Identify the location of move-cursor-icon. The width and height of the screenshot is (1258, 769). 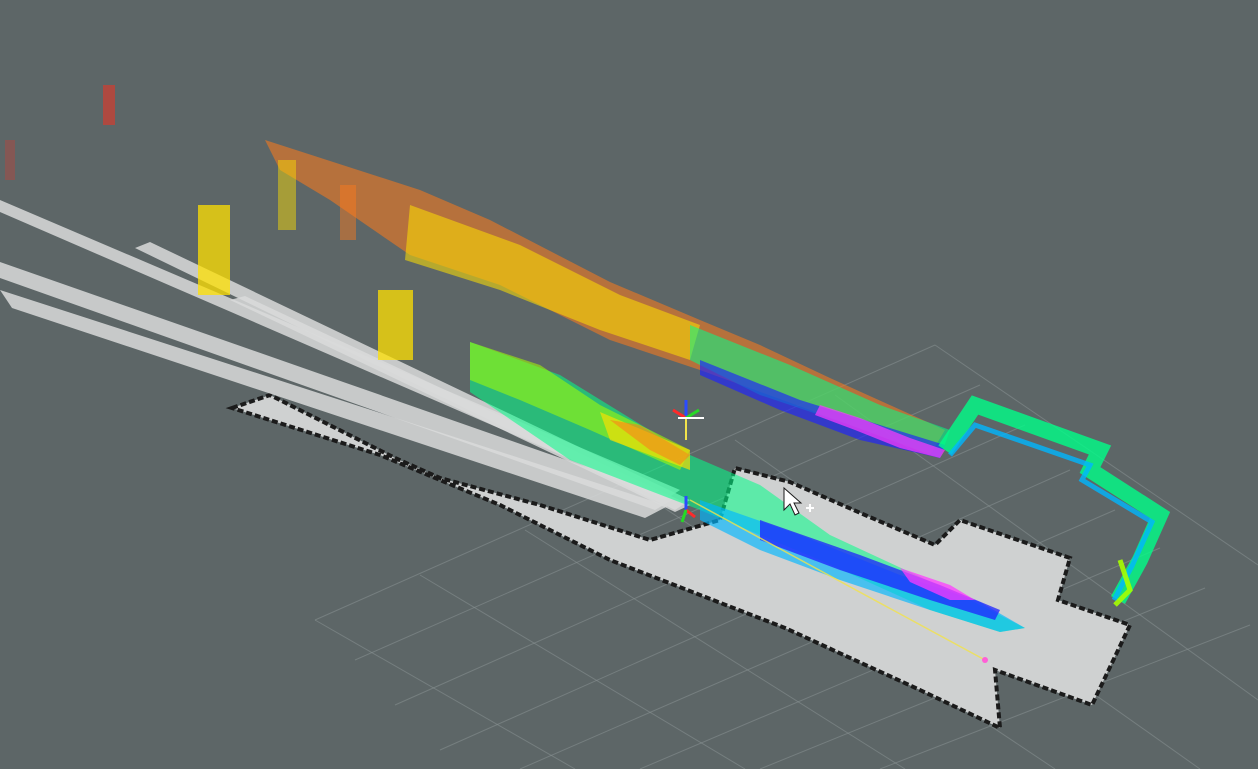
(810, 508).